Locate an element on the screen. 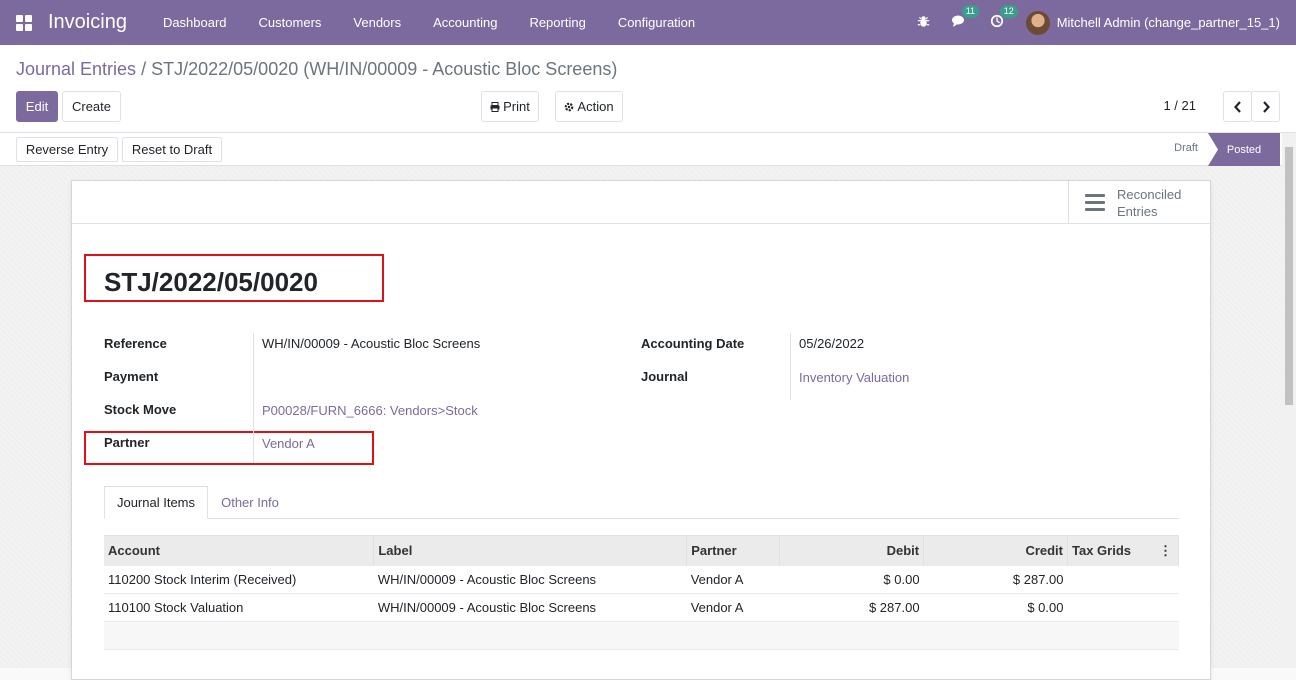 This screenshot has width=1296, height=680. highlight-title-box is located at coordinates (234, 278).